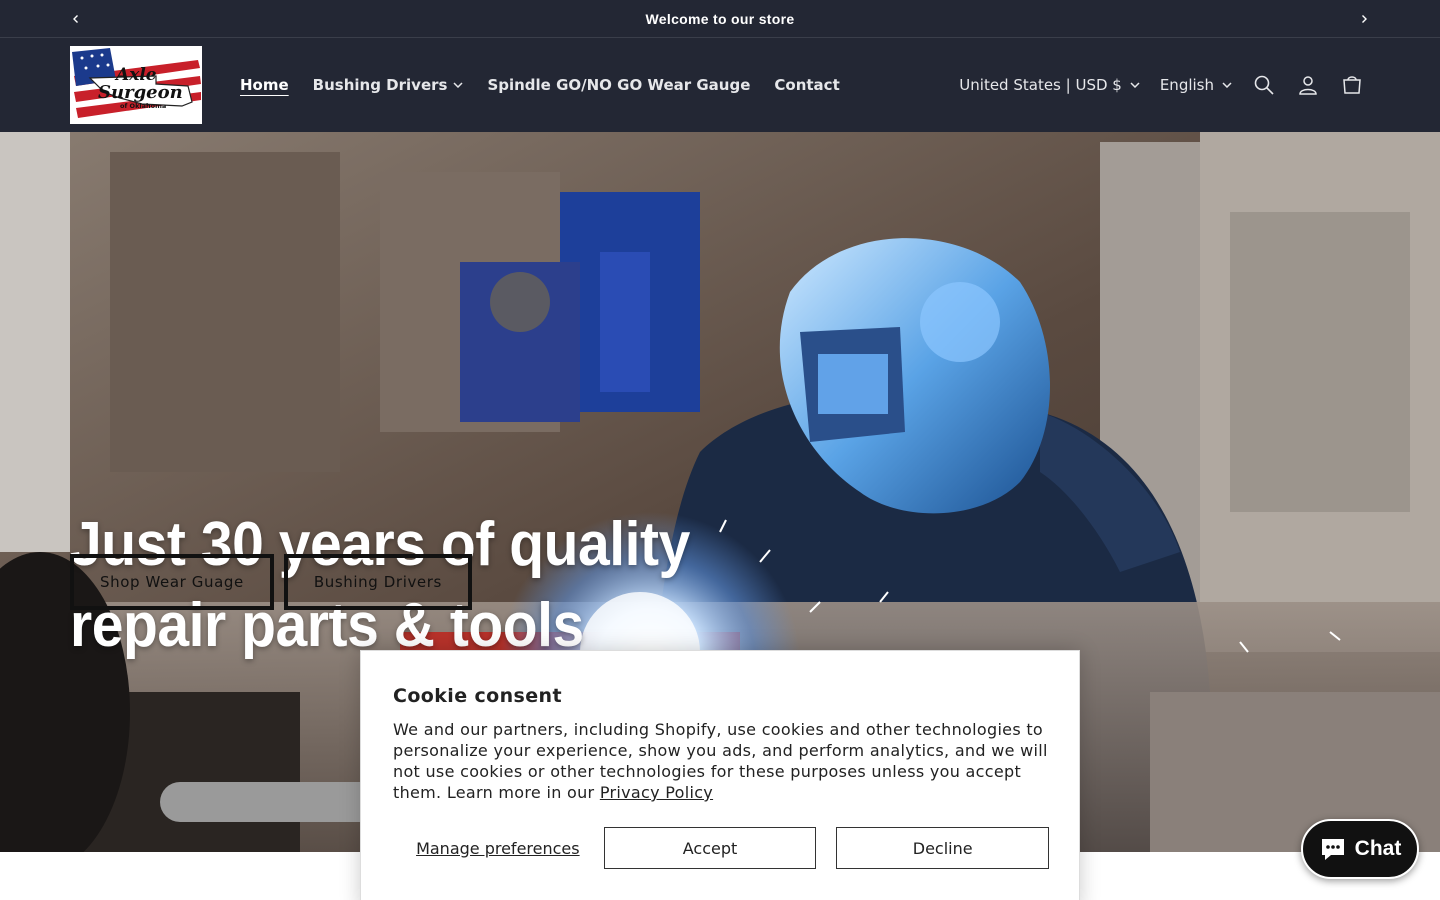  I want to click on announcement-next-button, so click(1364, 19).